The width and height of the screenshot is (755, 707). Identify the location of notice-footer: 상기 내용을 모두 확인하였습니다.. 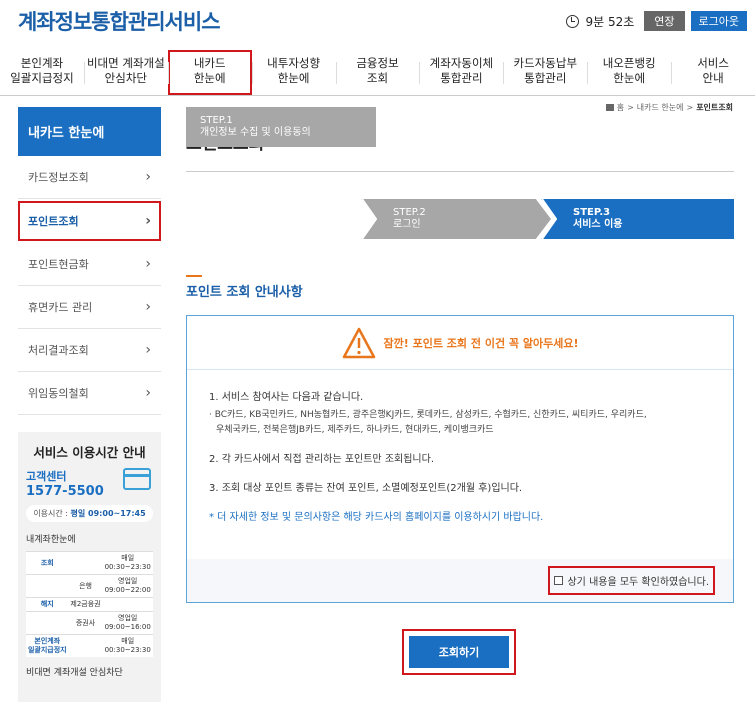
(460, 580).